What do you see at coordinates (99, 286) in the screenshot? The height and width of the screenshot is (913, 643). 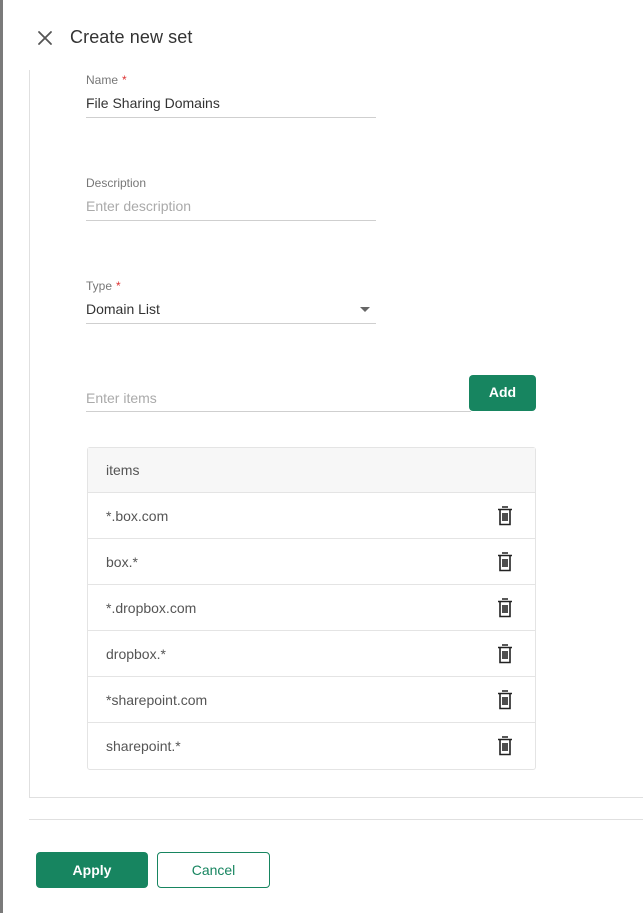 I see `type-label-text: Type` at bounding box center [99, 286].